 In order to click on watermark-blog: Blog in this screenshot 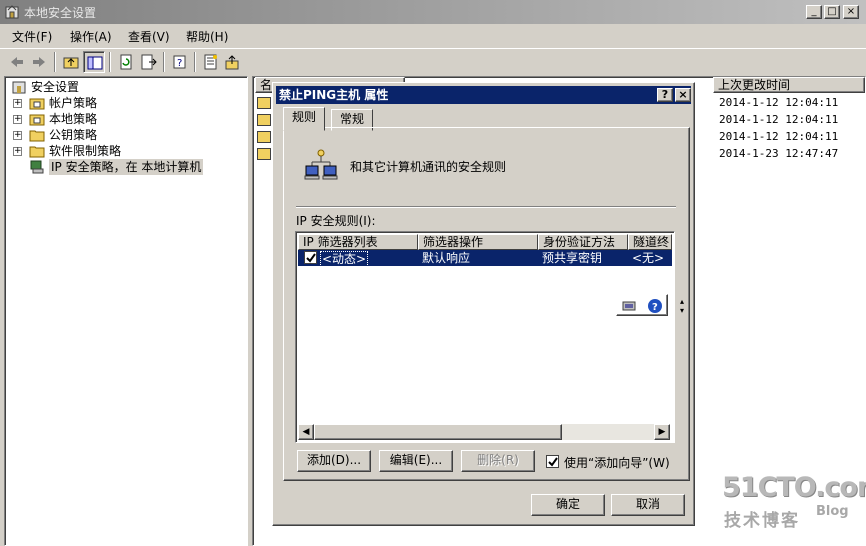, I will do `click(832, 511)`.